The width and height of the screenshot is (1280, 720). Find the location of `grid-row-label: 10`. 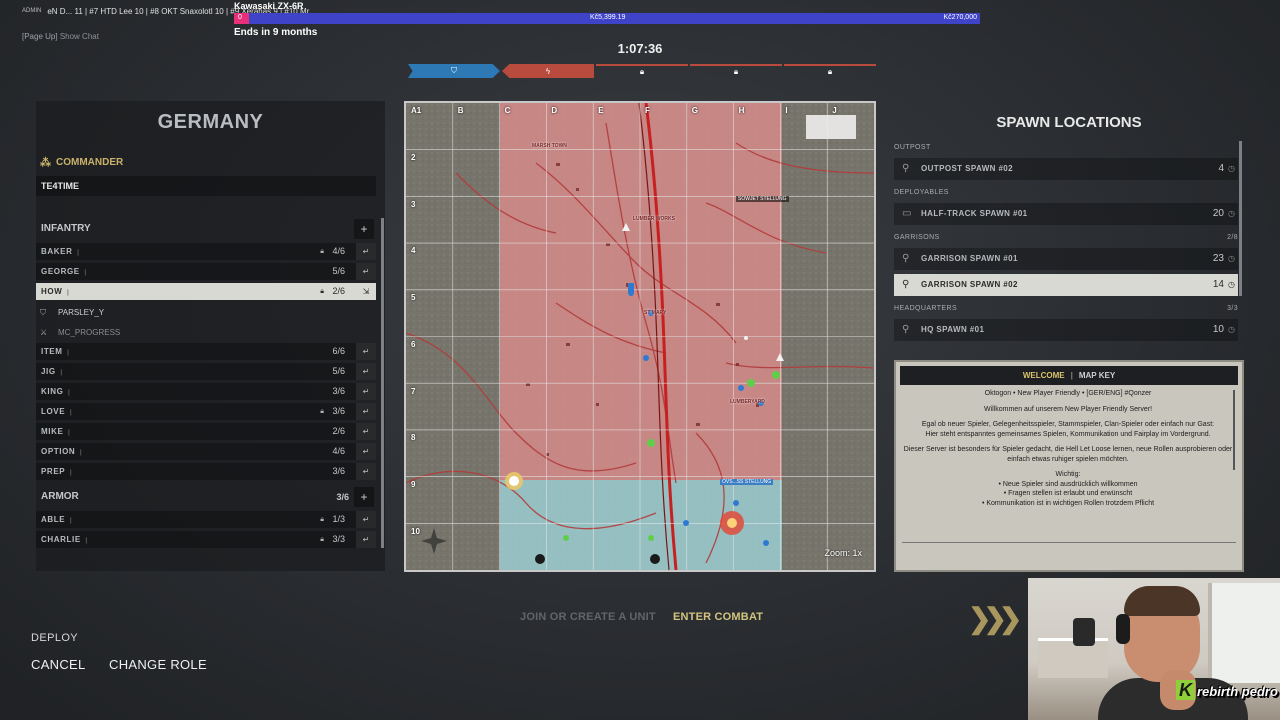

grid-row-label: 10 is located at coordinates (415, 531).